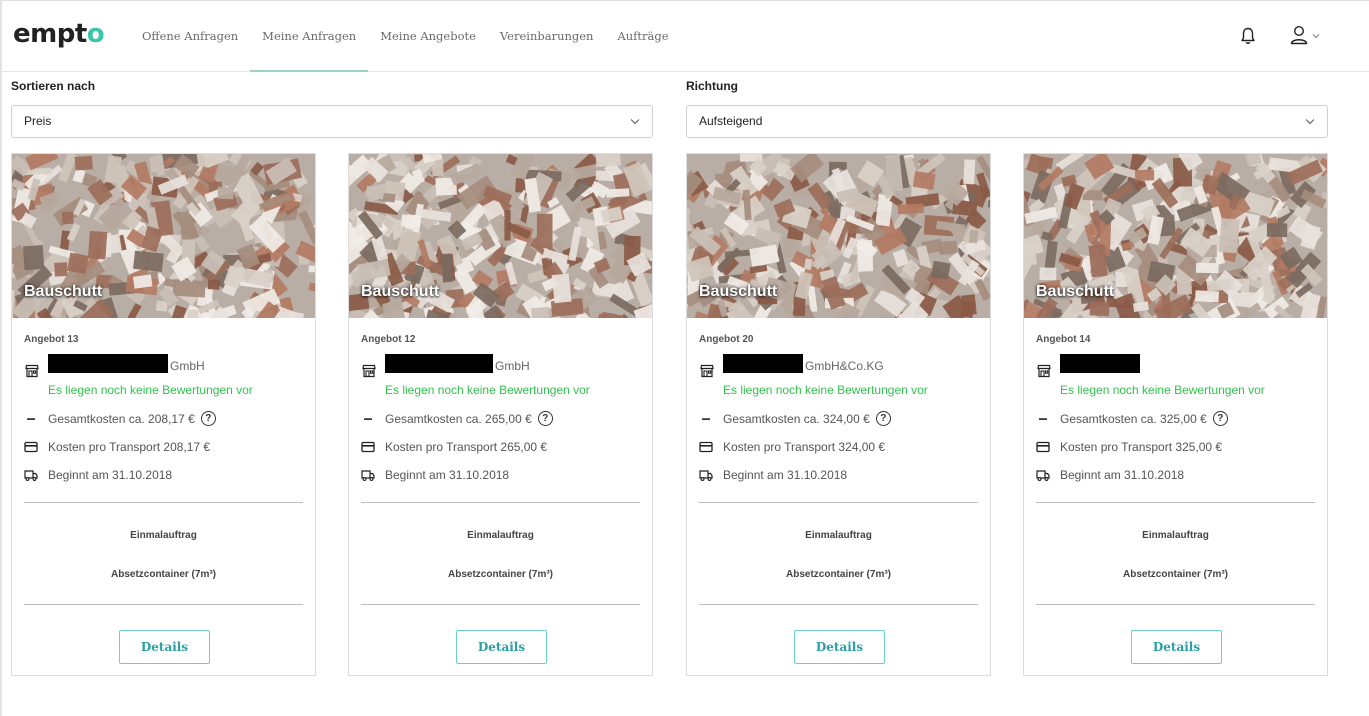 Image resolution: width=1369 pixels, height=716 pixels. I want to click on total-cost-row: Gesamtkosten ca. 265,00 € ?, so click(457, 418).